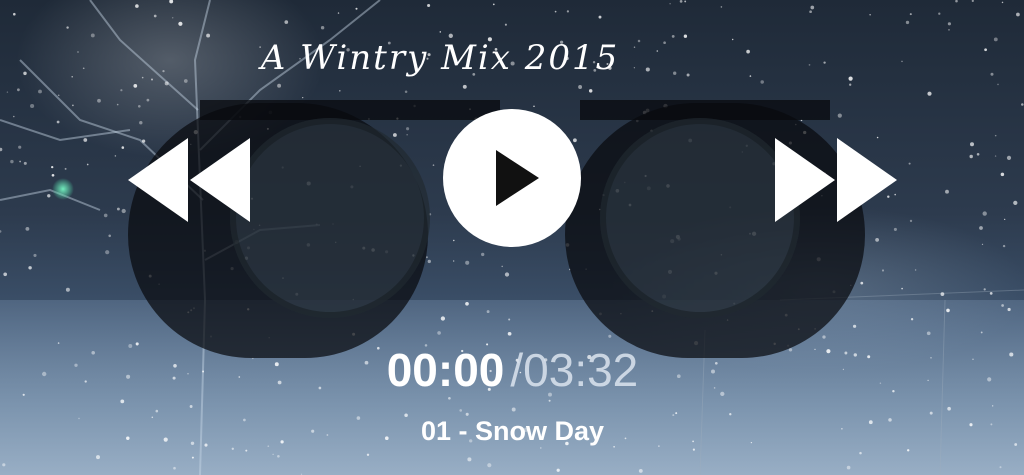  Describe the element at coordinates (700, 218) in the screenshot. I see `reel-window-right` at that location.